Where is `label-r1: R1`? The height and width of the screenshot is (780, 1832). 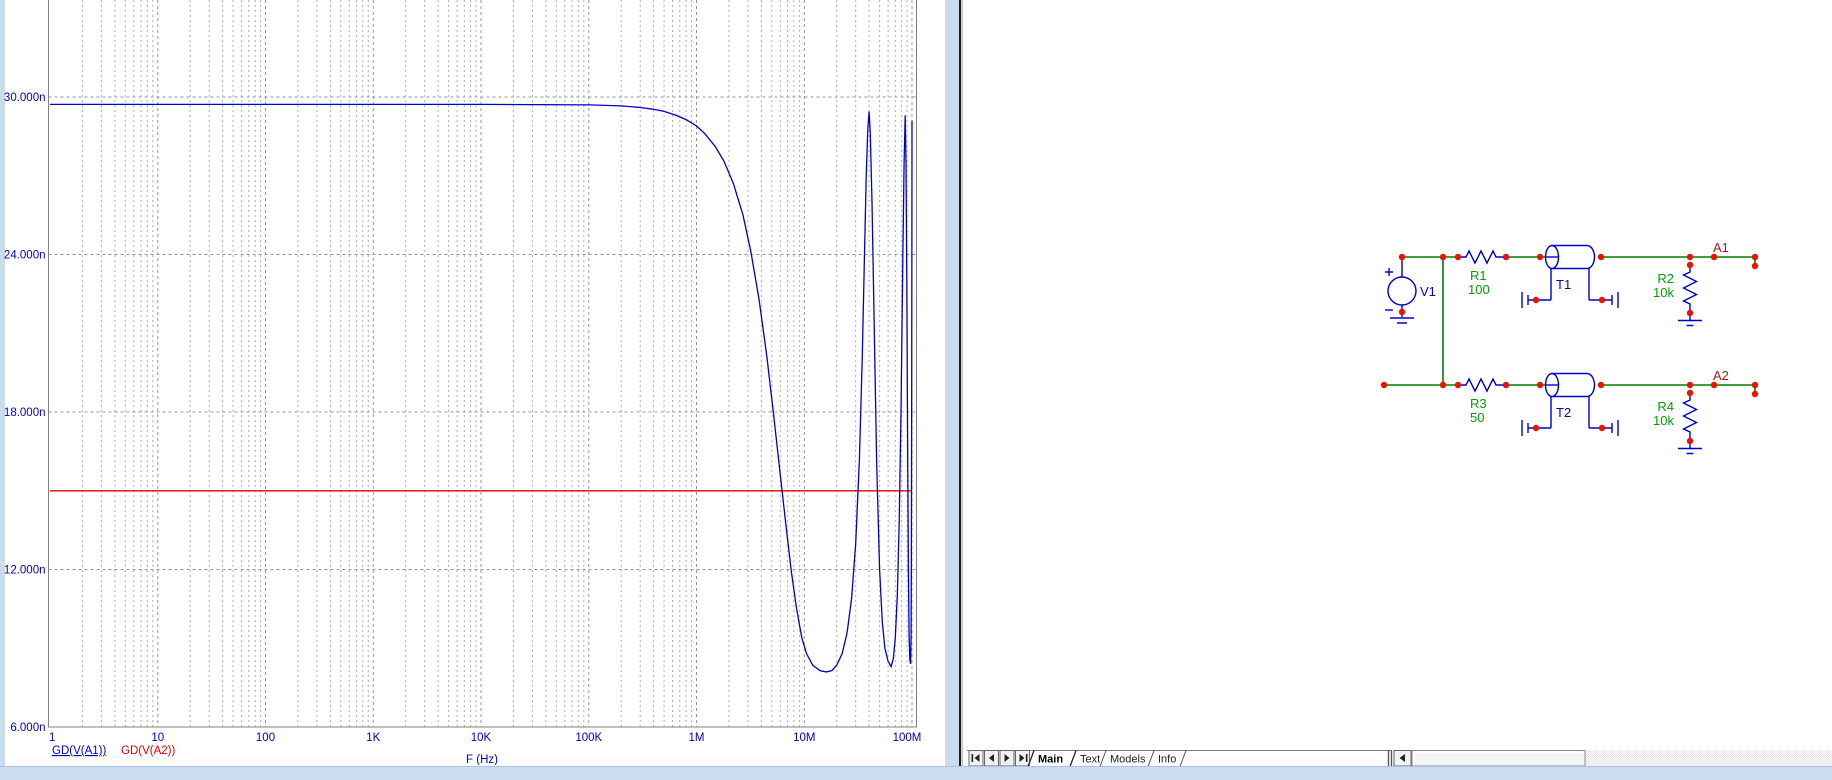 label-r1: R1 is located at coordinates (1478, 275).